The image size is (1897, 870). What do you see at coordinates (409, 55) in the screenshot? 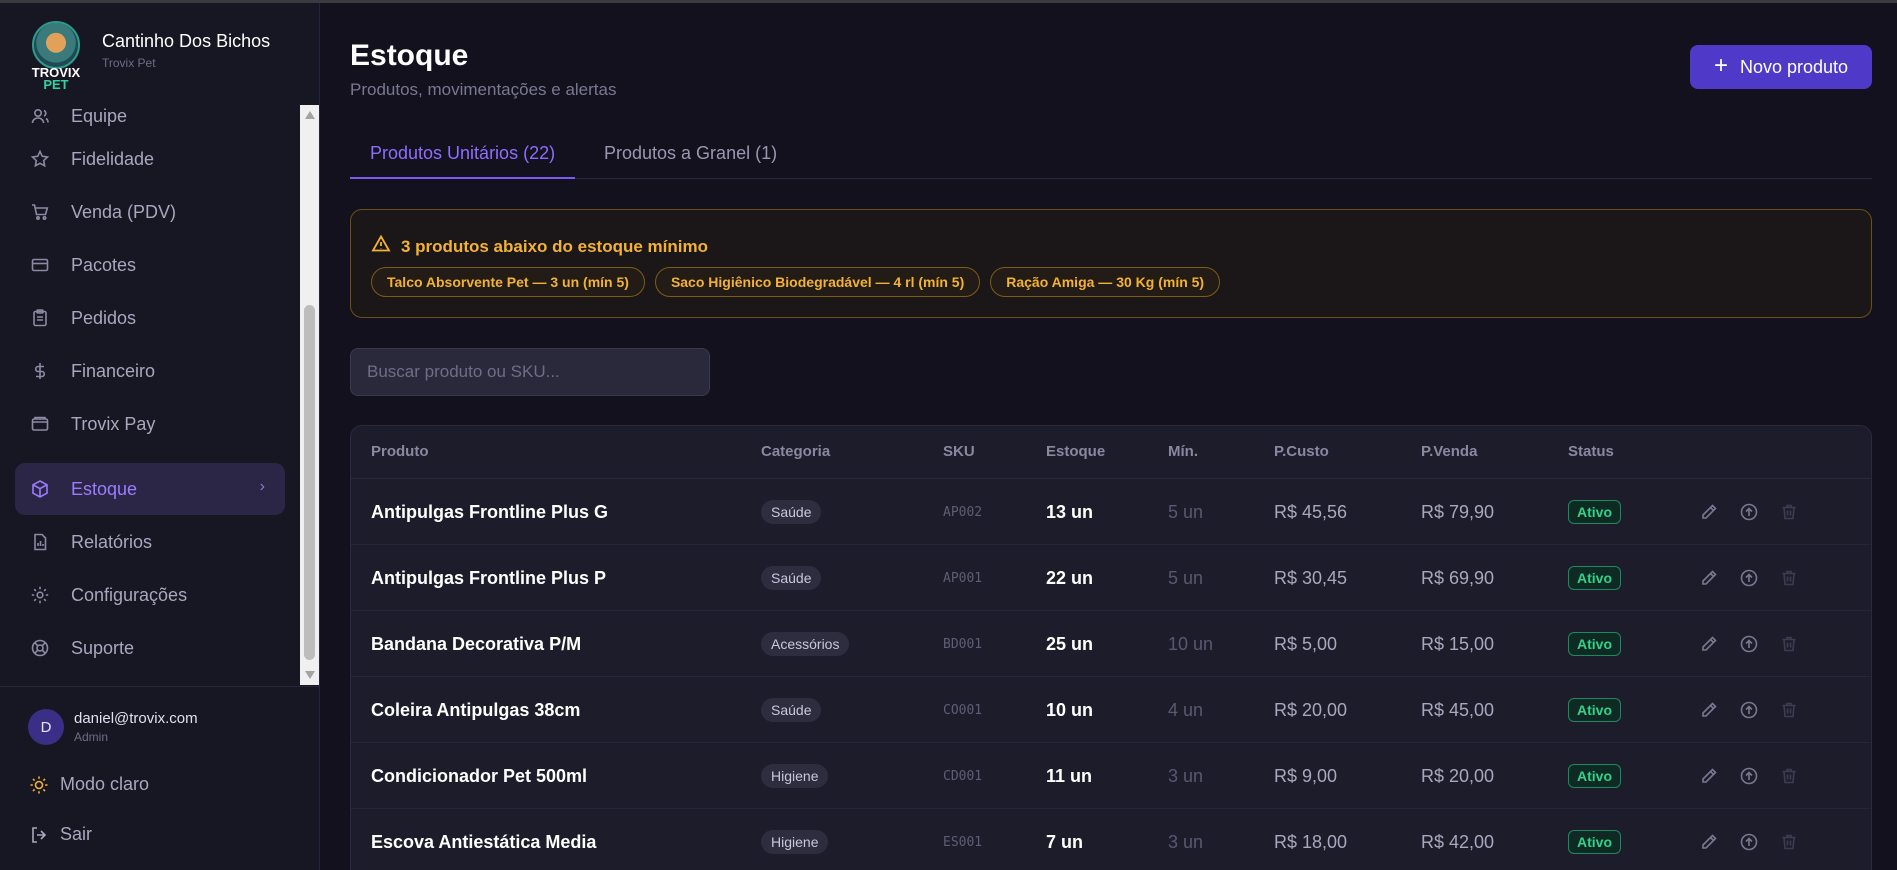
I see `page-title: Estoque` at bounding box center [409, 55].